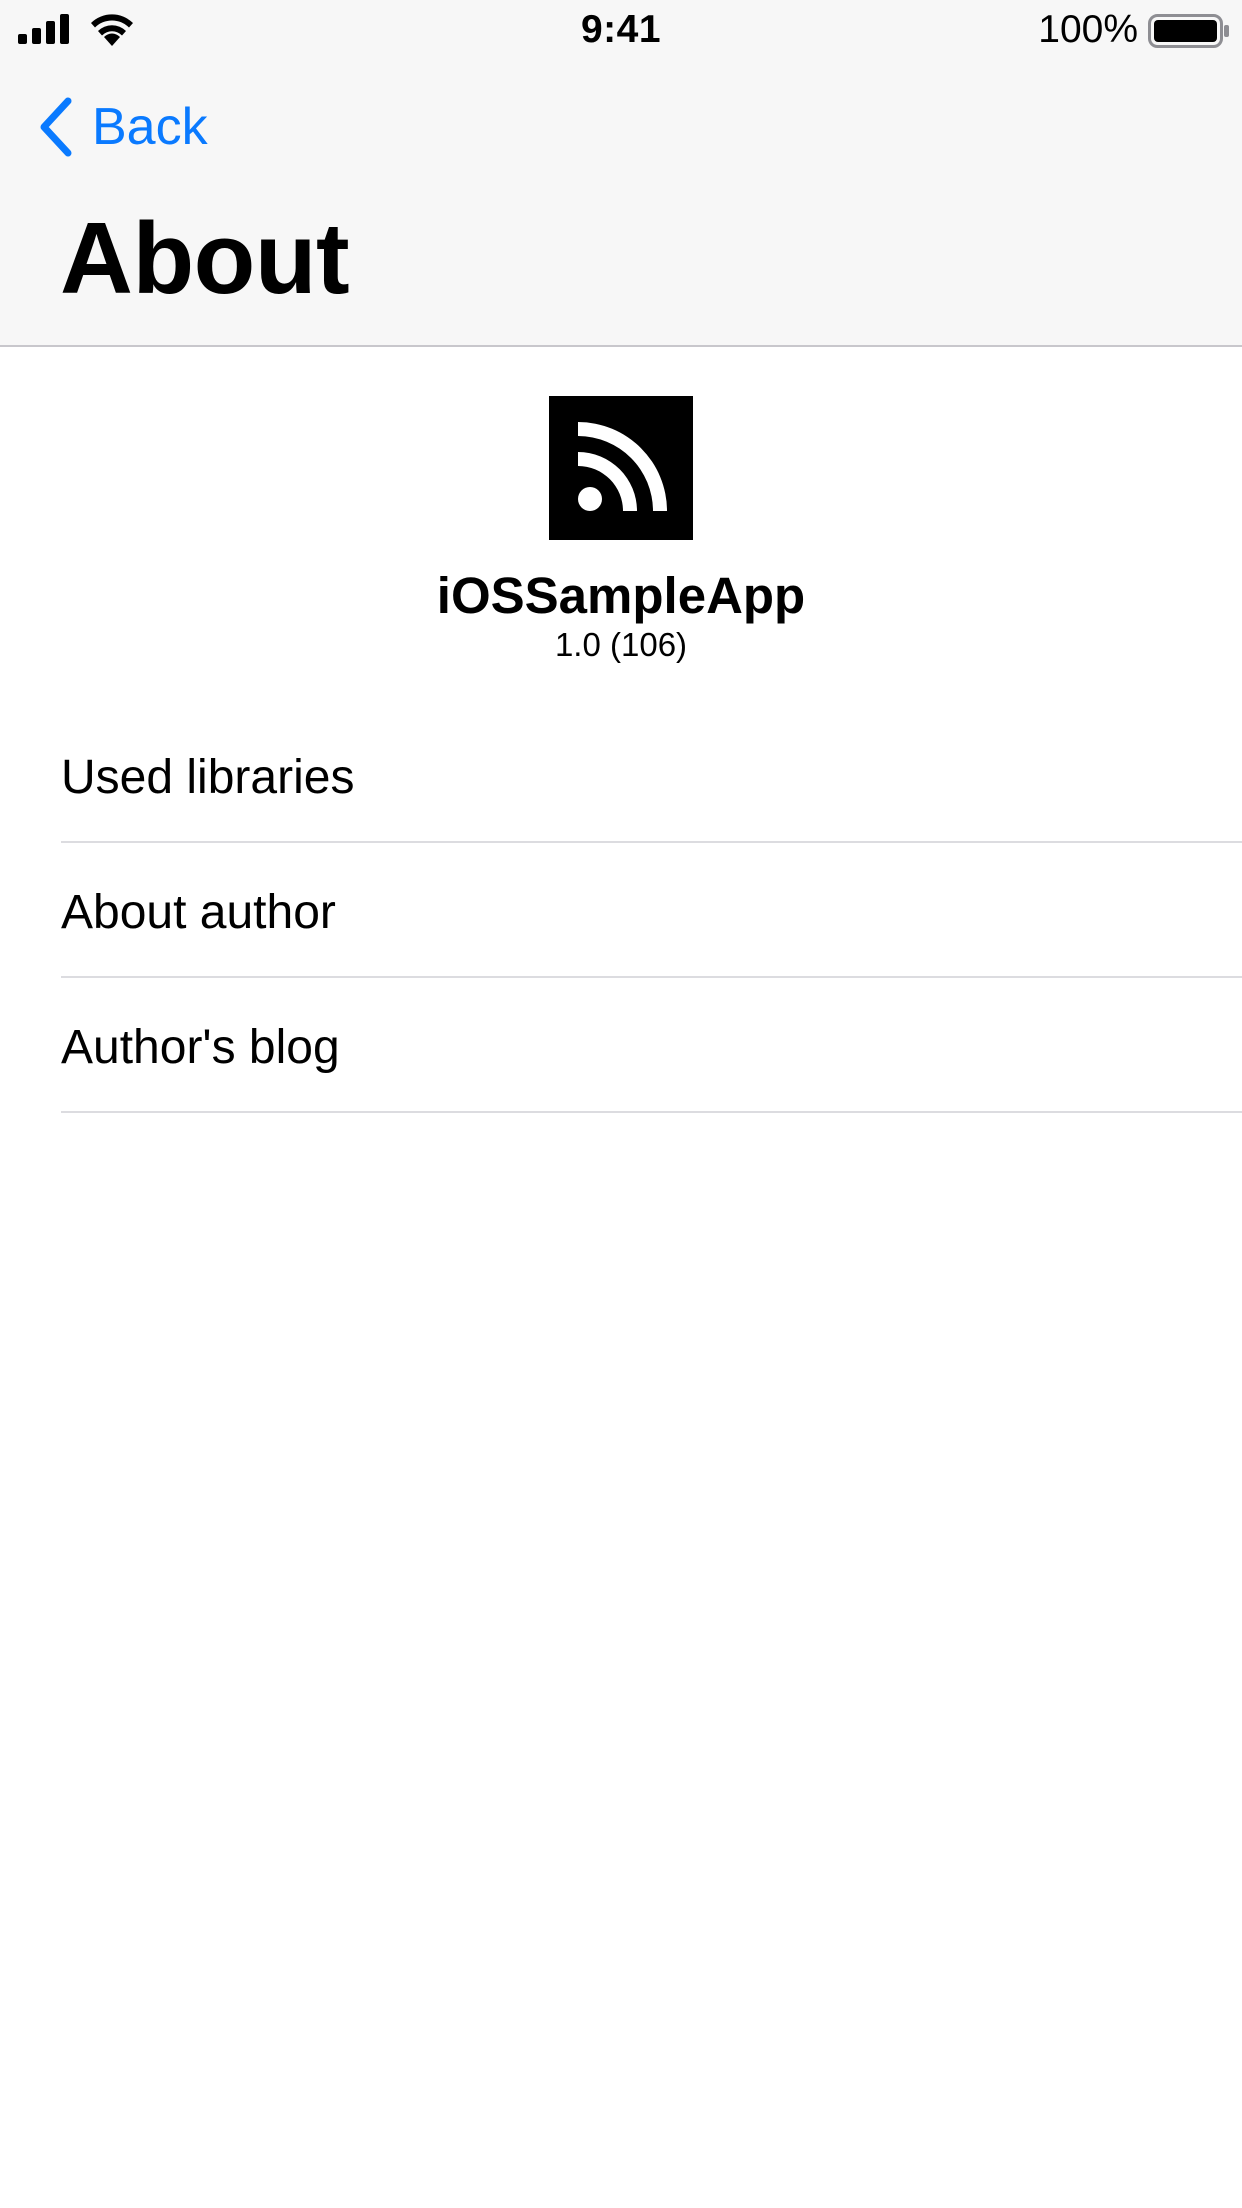 This screenshot has height=2208, width=1242. I want to click on row-separator, so click(651, 1112).